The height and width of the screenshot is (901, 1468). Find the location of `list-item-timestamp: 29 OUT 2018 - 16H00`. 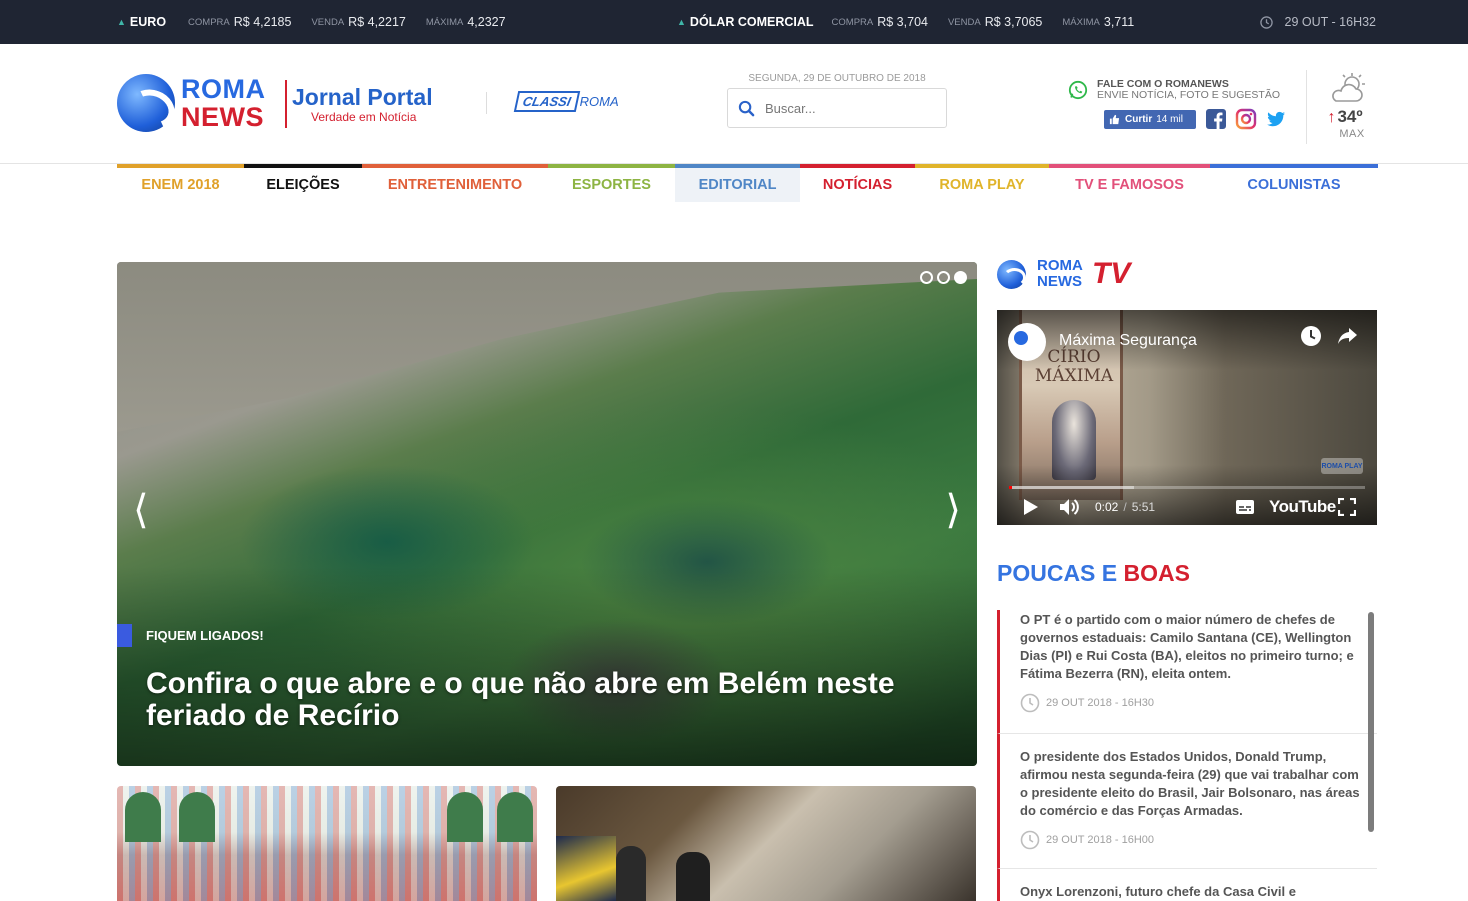

list-item-timestamp: 29 OUT 2018 - 16H00 is located at coordinates (1100, 840).